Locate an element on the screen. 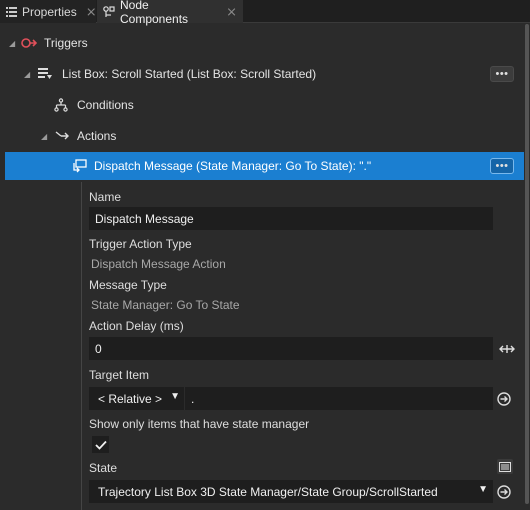 The width and height of the screenshot is (530, 510). target-item-input: . is located at coordinates (339, 398).